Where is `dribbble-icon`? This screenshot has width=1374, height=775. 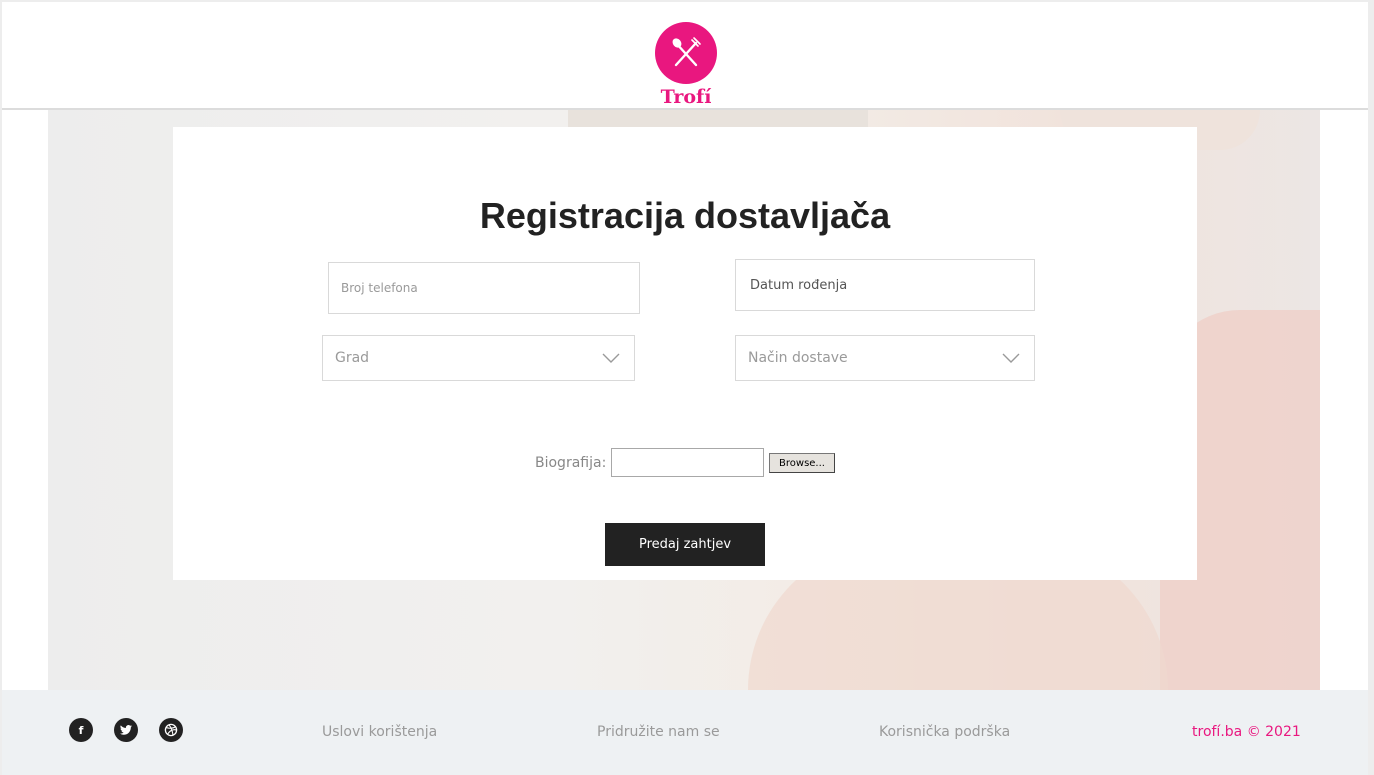
dribbble-icon is located at coordinates (171, 730).